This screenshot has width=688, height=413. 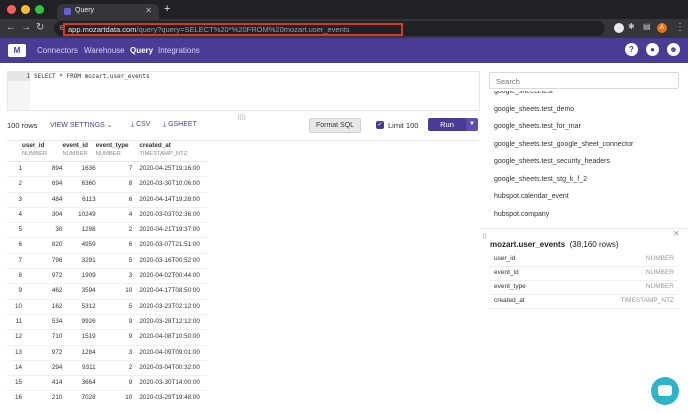 What do you see at coordinates (584, 273) in the screenshot?
I see `detail-column-row: event_id NUMBER` at bounding box center [584, 273].